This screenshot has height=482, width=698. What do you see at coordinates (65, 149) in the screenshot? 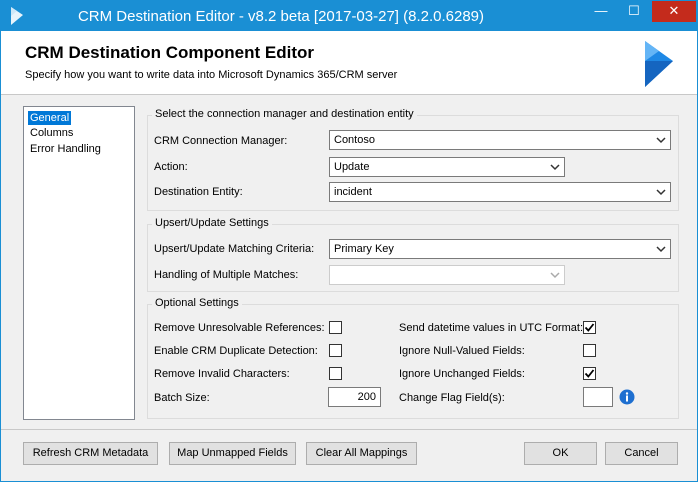
I see `nav-item-error-handling: Error Handling` at bounding box center [65, 149].